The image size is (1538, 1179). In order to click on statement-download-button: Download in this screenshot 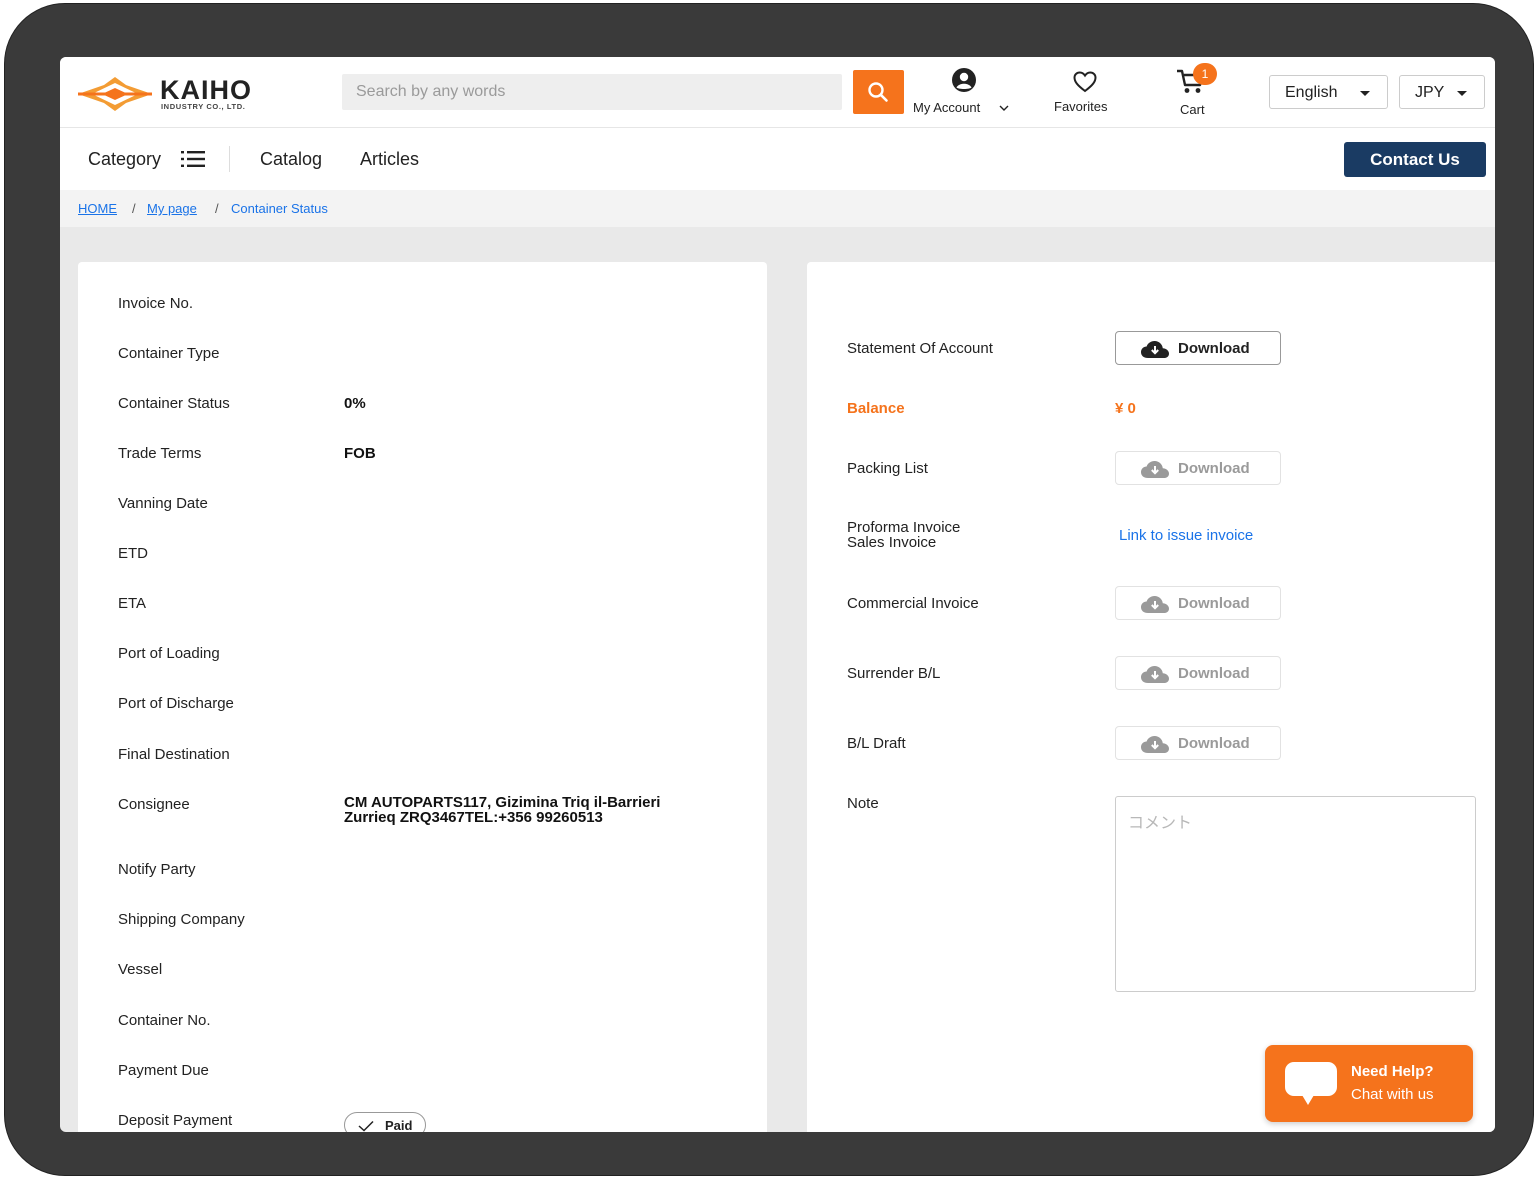, I will do `click(1198, 348)`.